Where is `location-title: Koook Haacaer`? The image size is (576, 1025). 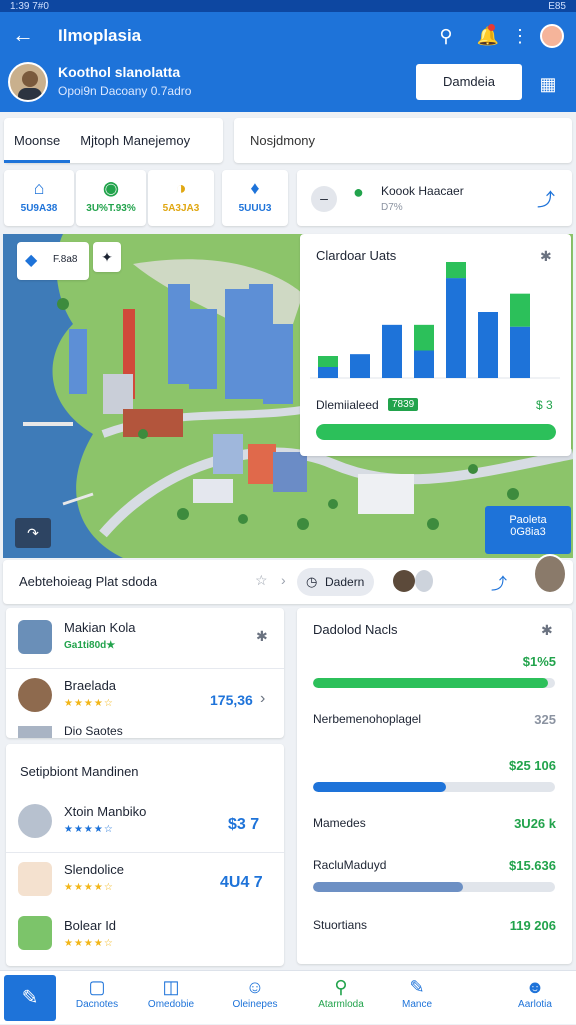
location-title: Koook Haacaer is located at coordinates (422, 191).